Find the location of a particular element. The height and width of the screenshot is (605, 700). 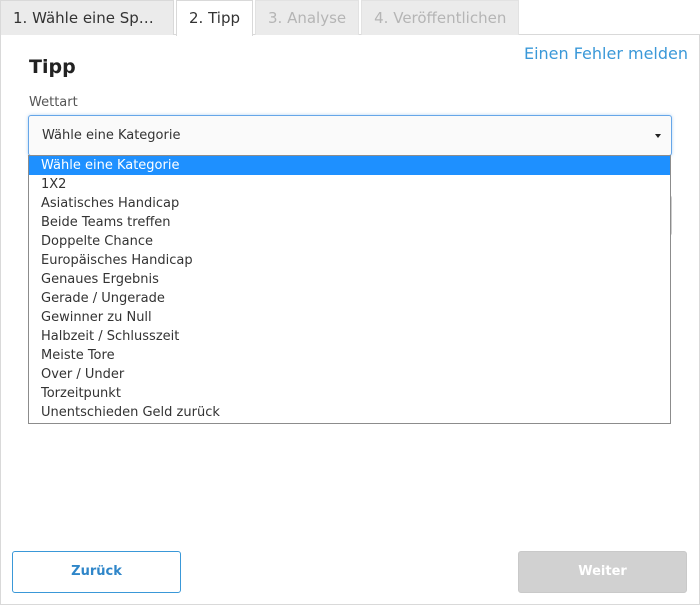

tab-sport: 1. Wähle eine Sportart is located at coordinates (87, 17).